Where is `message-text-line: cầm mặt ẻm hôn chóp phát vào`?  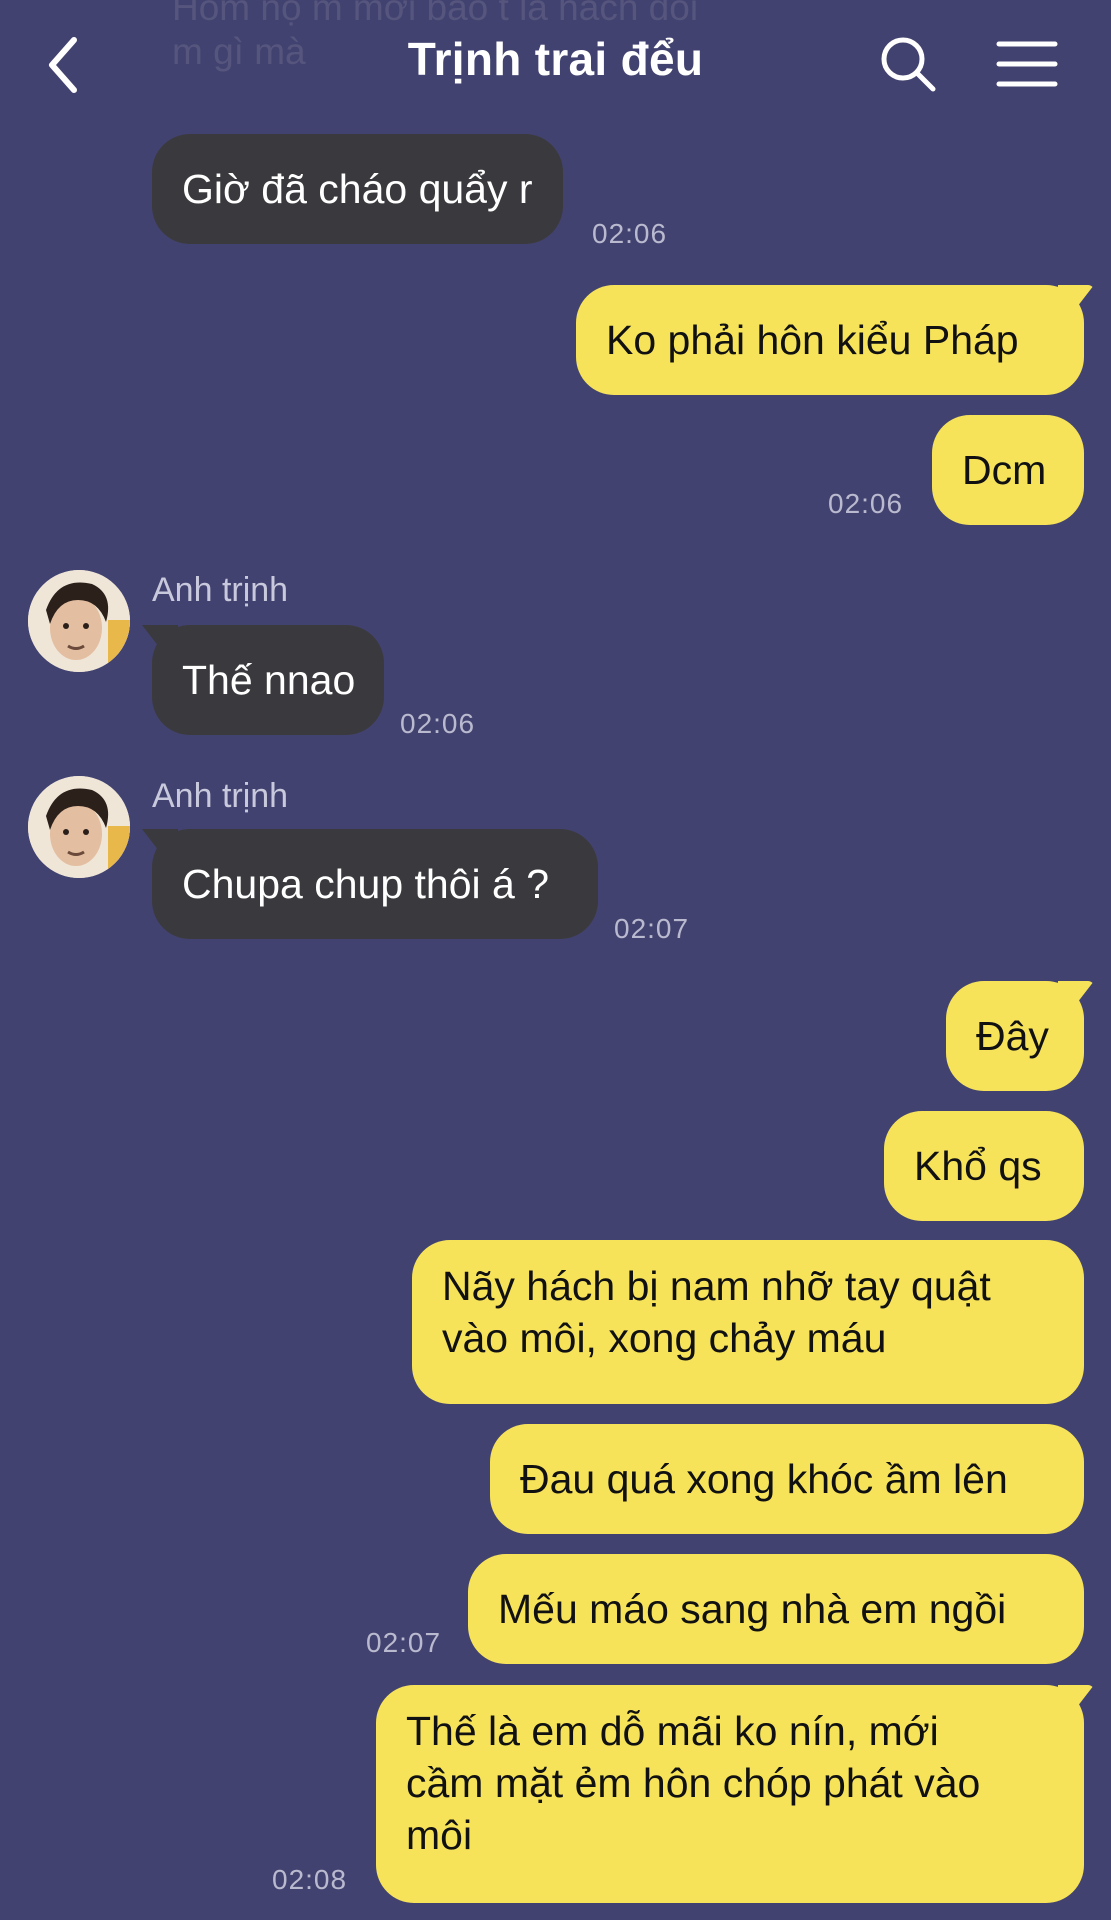 message-text-line: cầm mặt ẻm hôn chóp phát vào is located at coordinates (693, 1783).